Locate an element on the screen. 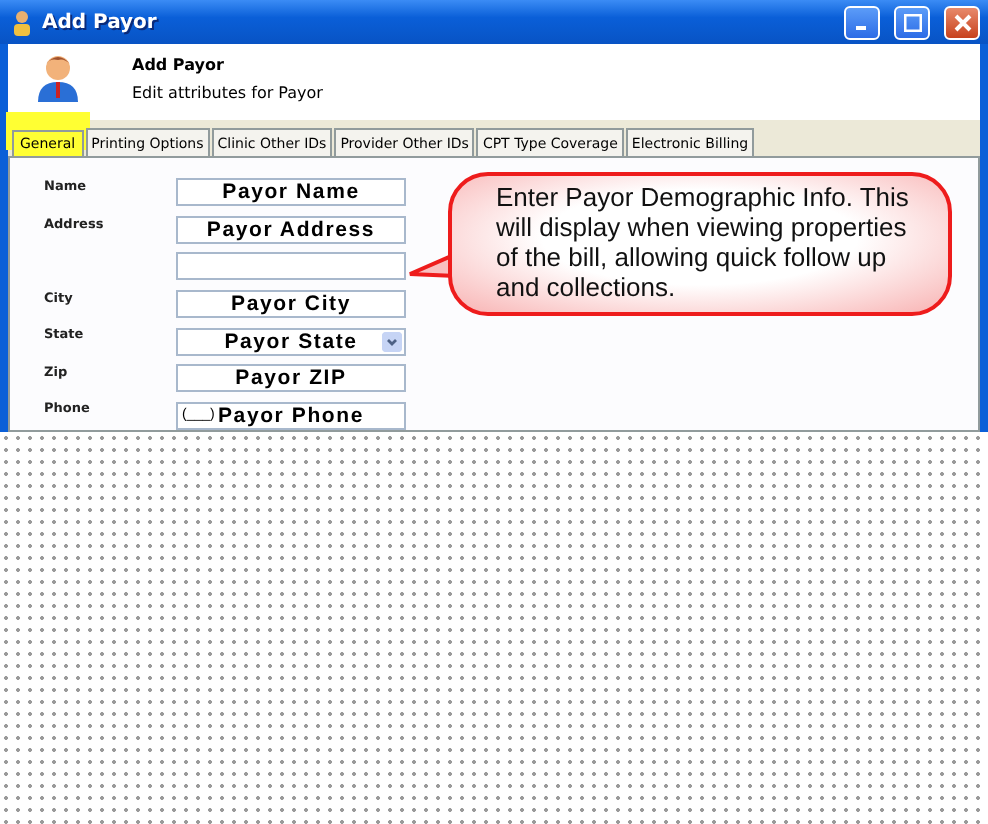  maximize-icon is located at coordinates (912, 22).